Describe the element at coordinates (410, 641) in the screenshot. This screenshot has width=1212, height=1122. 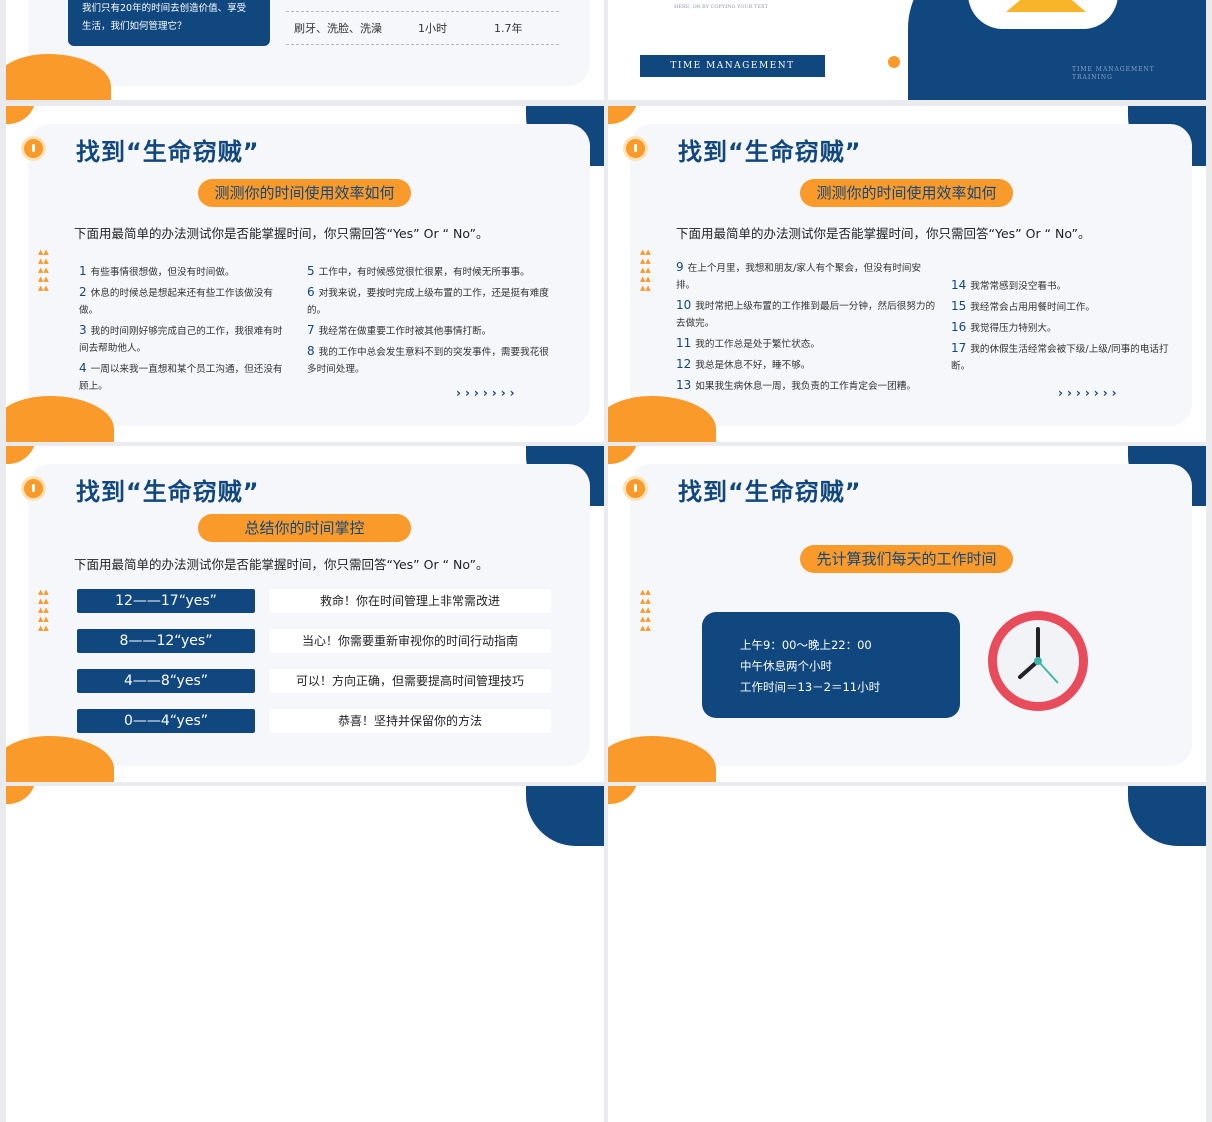
I see `score-result: 当心！你需要重新审视你的时间行动指南` at that location.